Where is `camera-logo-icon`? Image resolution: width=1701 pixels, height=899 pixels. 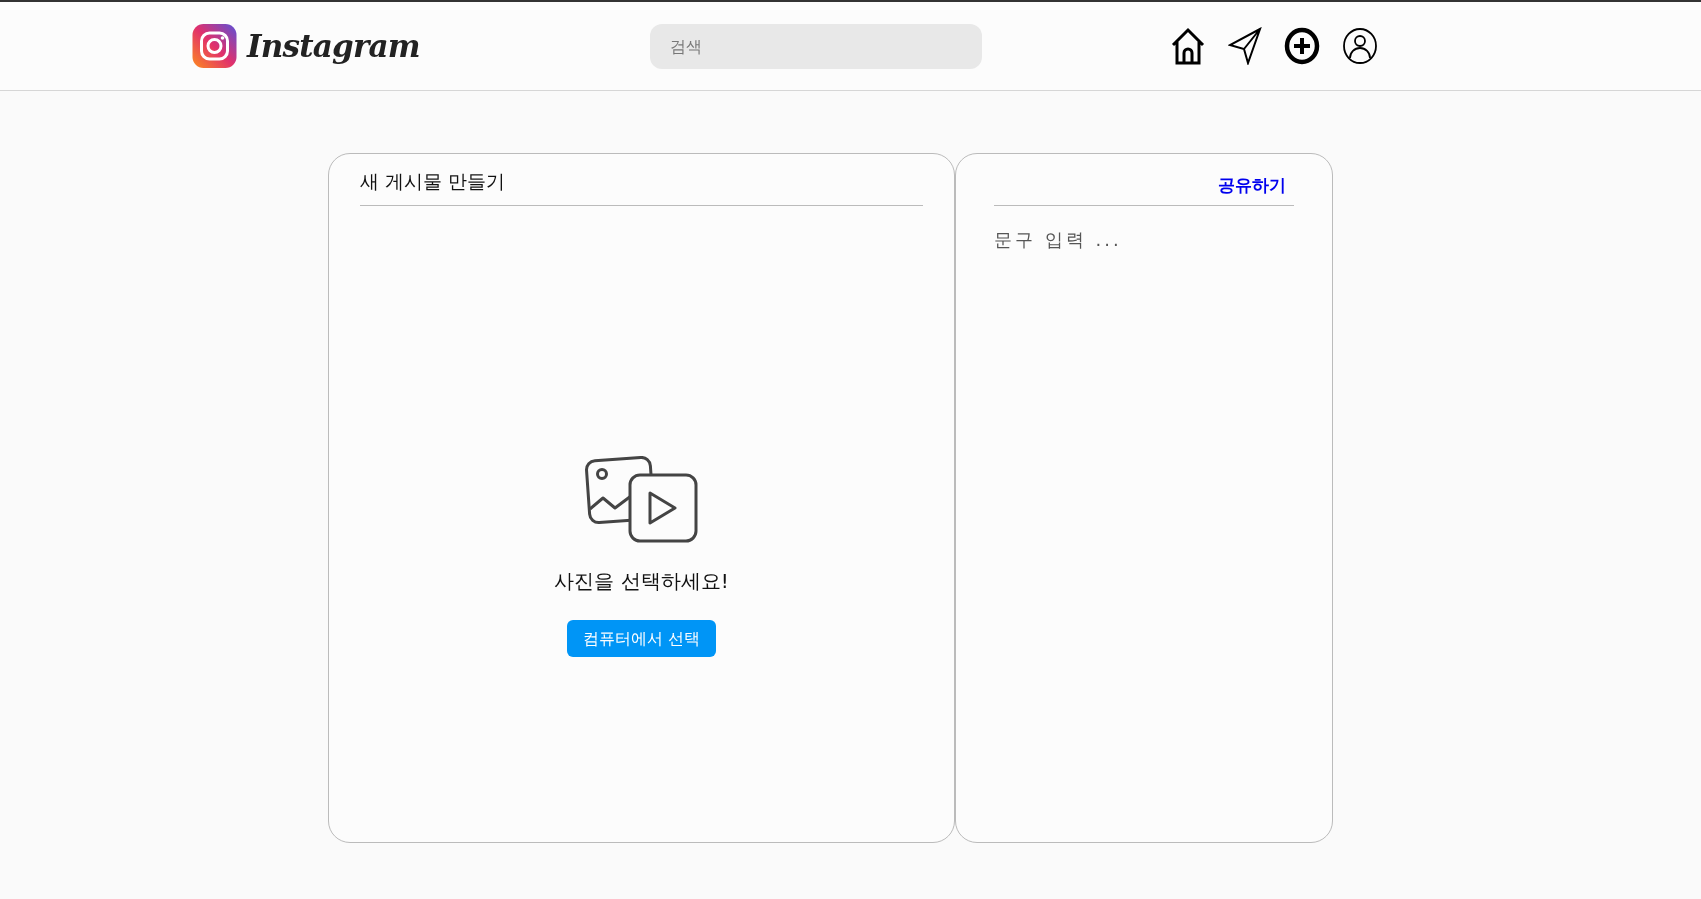
camera-logo-icon is located at coordinates (214, 46).